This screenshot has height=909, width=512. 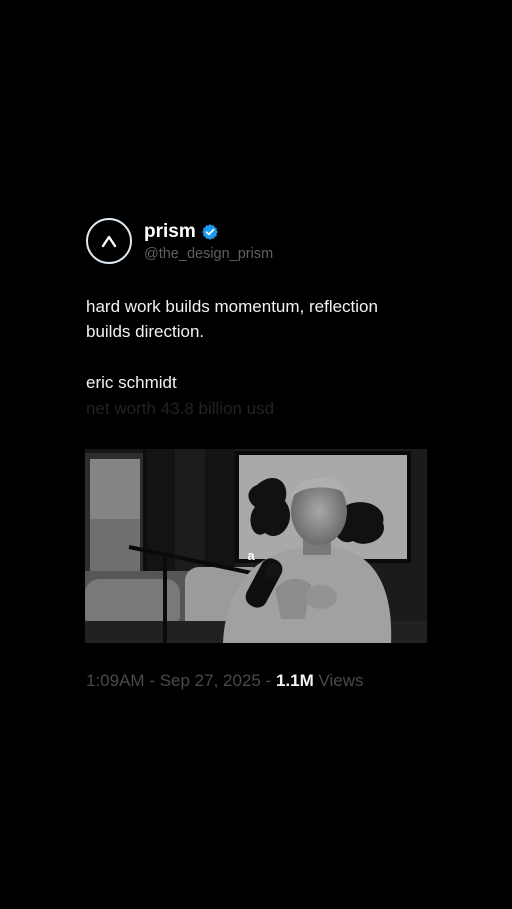 I want to click on verified-badge-icon, so click(x=209, y=231).